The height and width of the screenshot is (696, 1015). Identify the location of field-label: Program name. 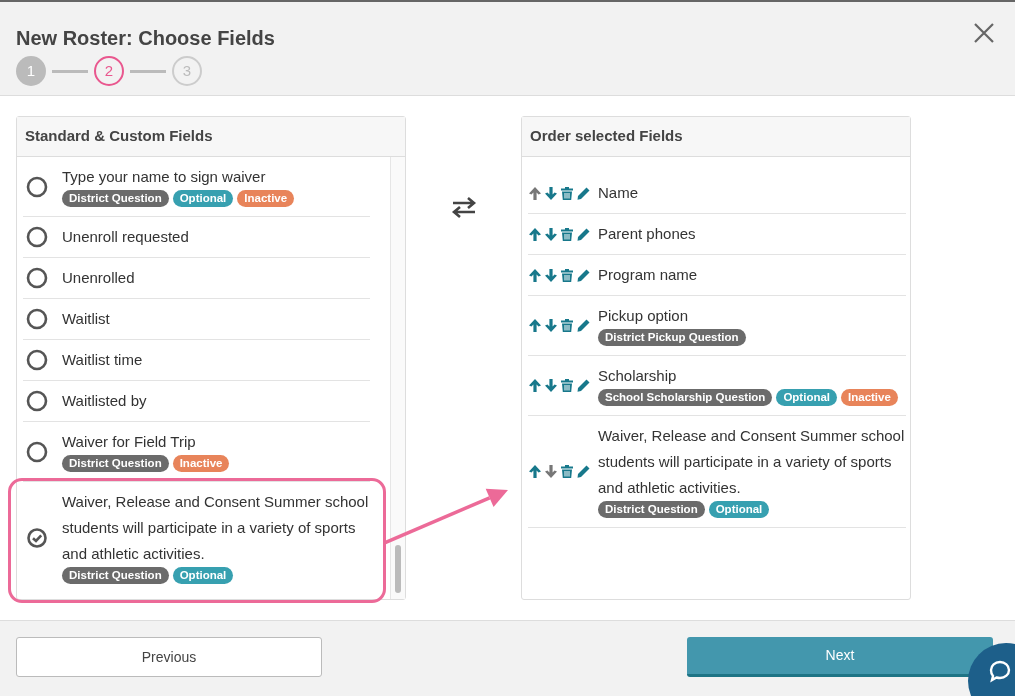
(648, 275).